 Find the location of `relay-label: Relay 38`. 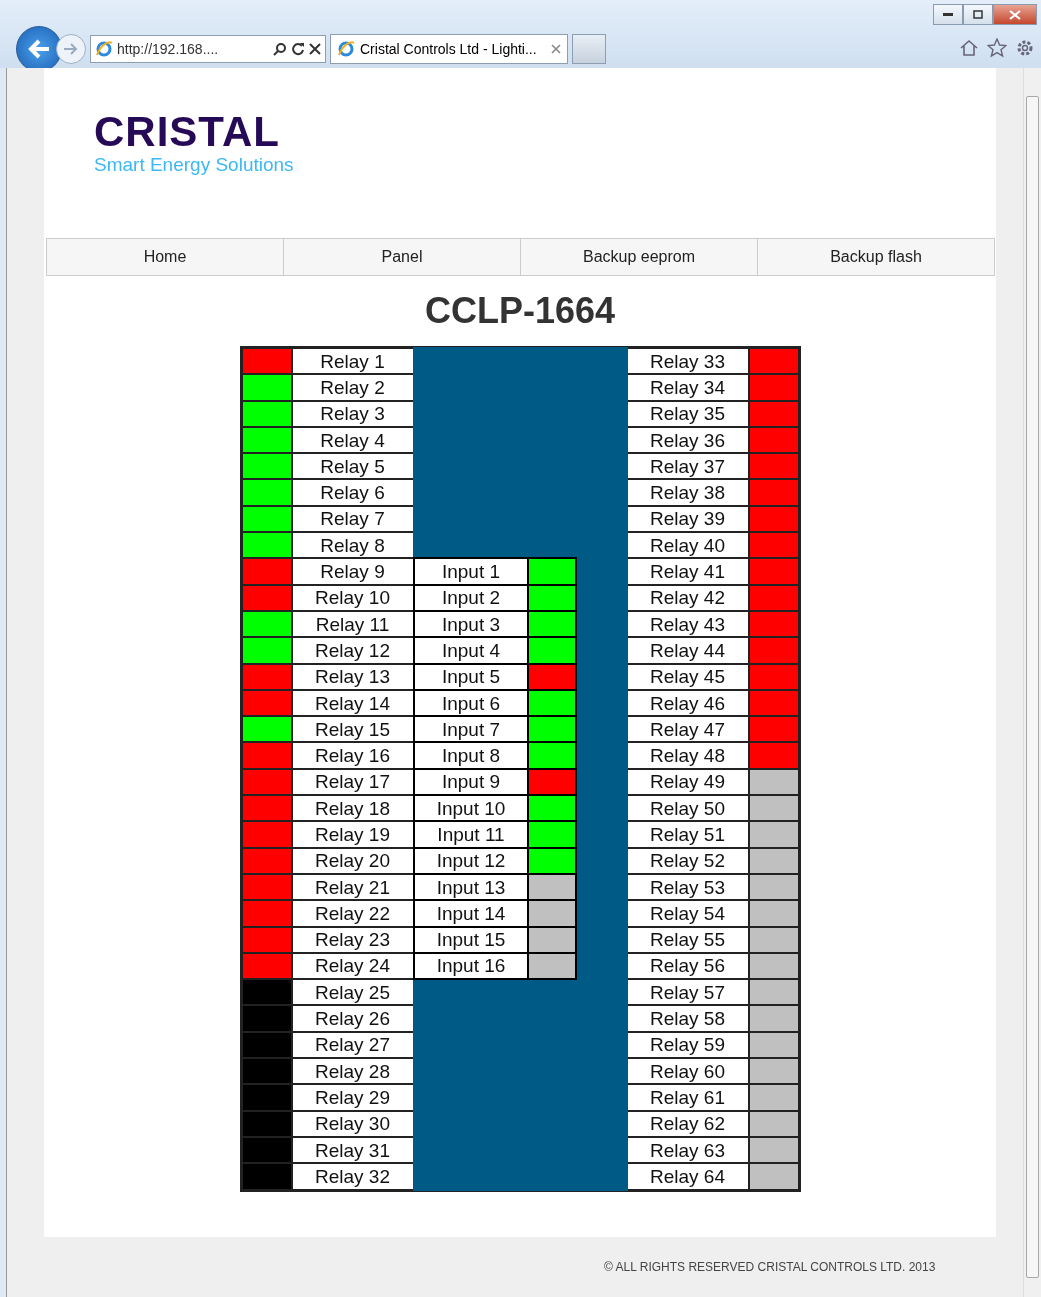

relay-label: Relay 38 is located at coordinates (687, 492).